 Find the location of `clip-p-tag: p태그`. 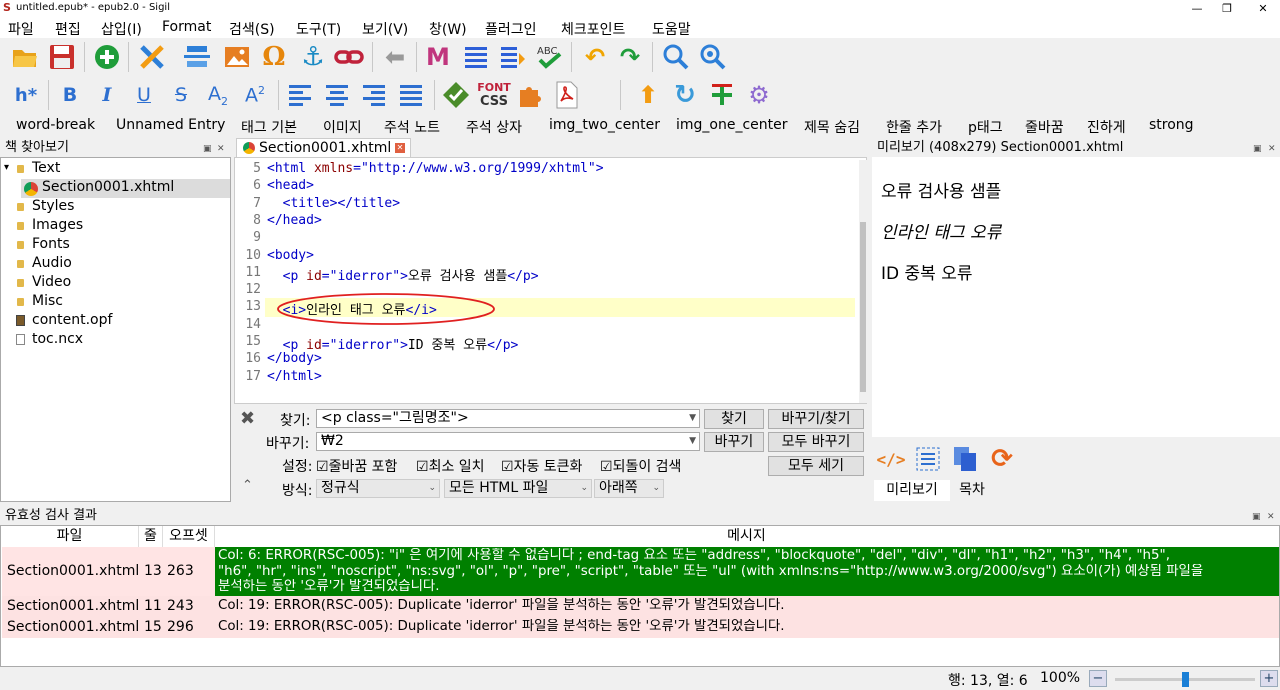

clip-p-tag: p태그 is located at coordinates (985, 127).